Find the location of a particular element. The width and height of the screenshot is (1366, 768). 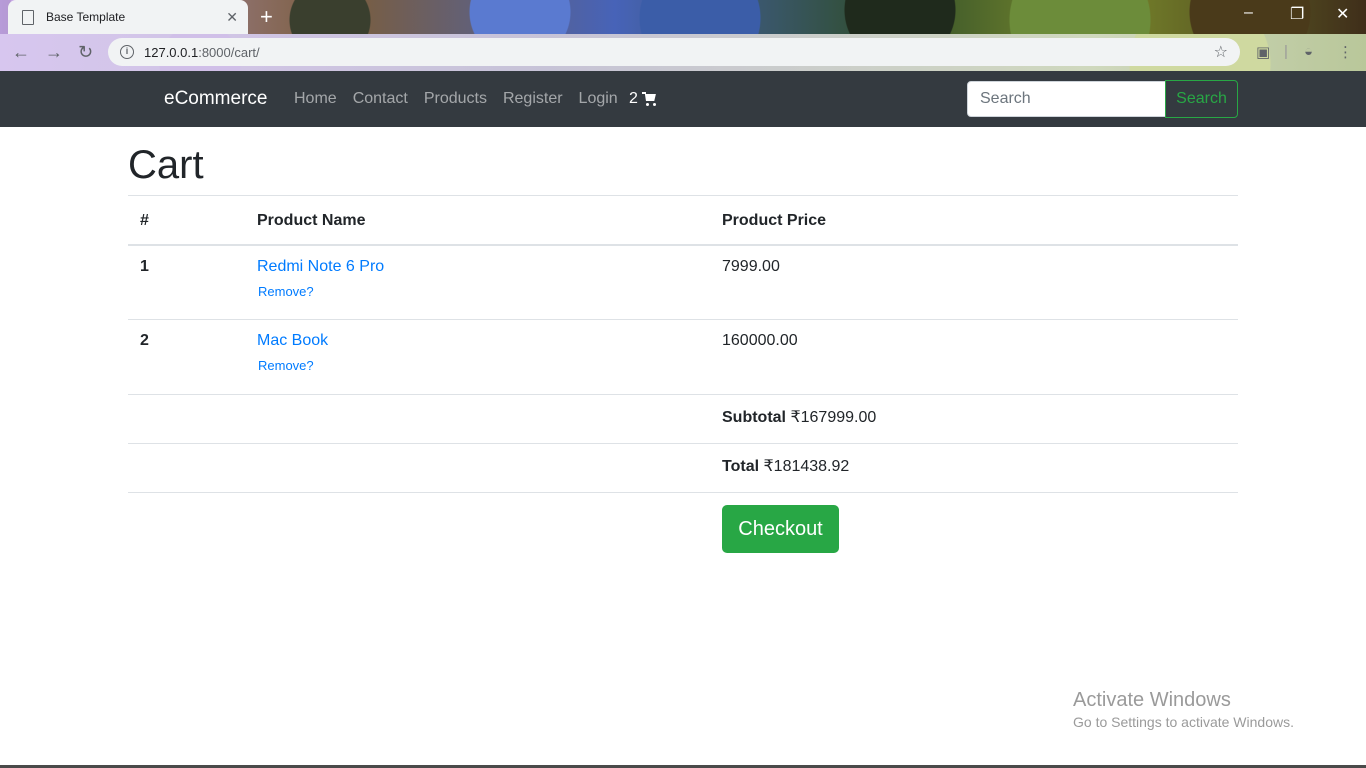

total-label: Total is located at coordinates (741, 466).